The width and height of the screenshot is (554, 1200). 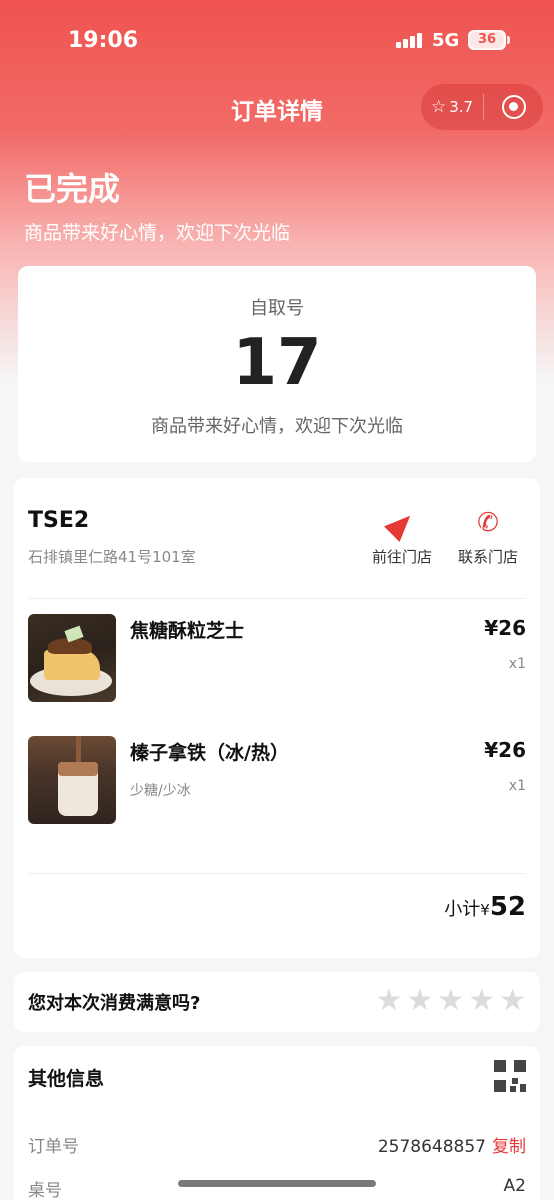 I want to click on qr-code-icon, so click(x=510, y=1076).